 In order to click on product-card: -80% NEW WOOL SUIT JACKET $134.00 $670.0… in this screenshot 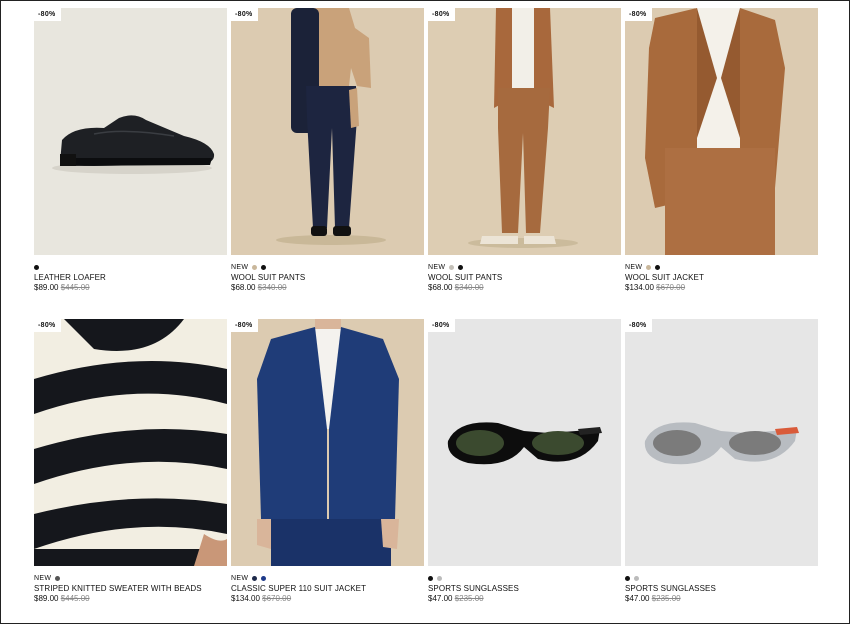, I will do `click(721, 150)`.